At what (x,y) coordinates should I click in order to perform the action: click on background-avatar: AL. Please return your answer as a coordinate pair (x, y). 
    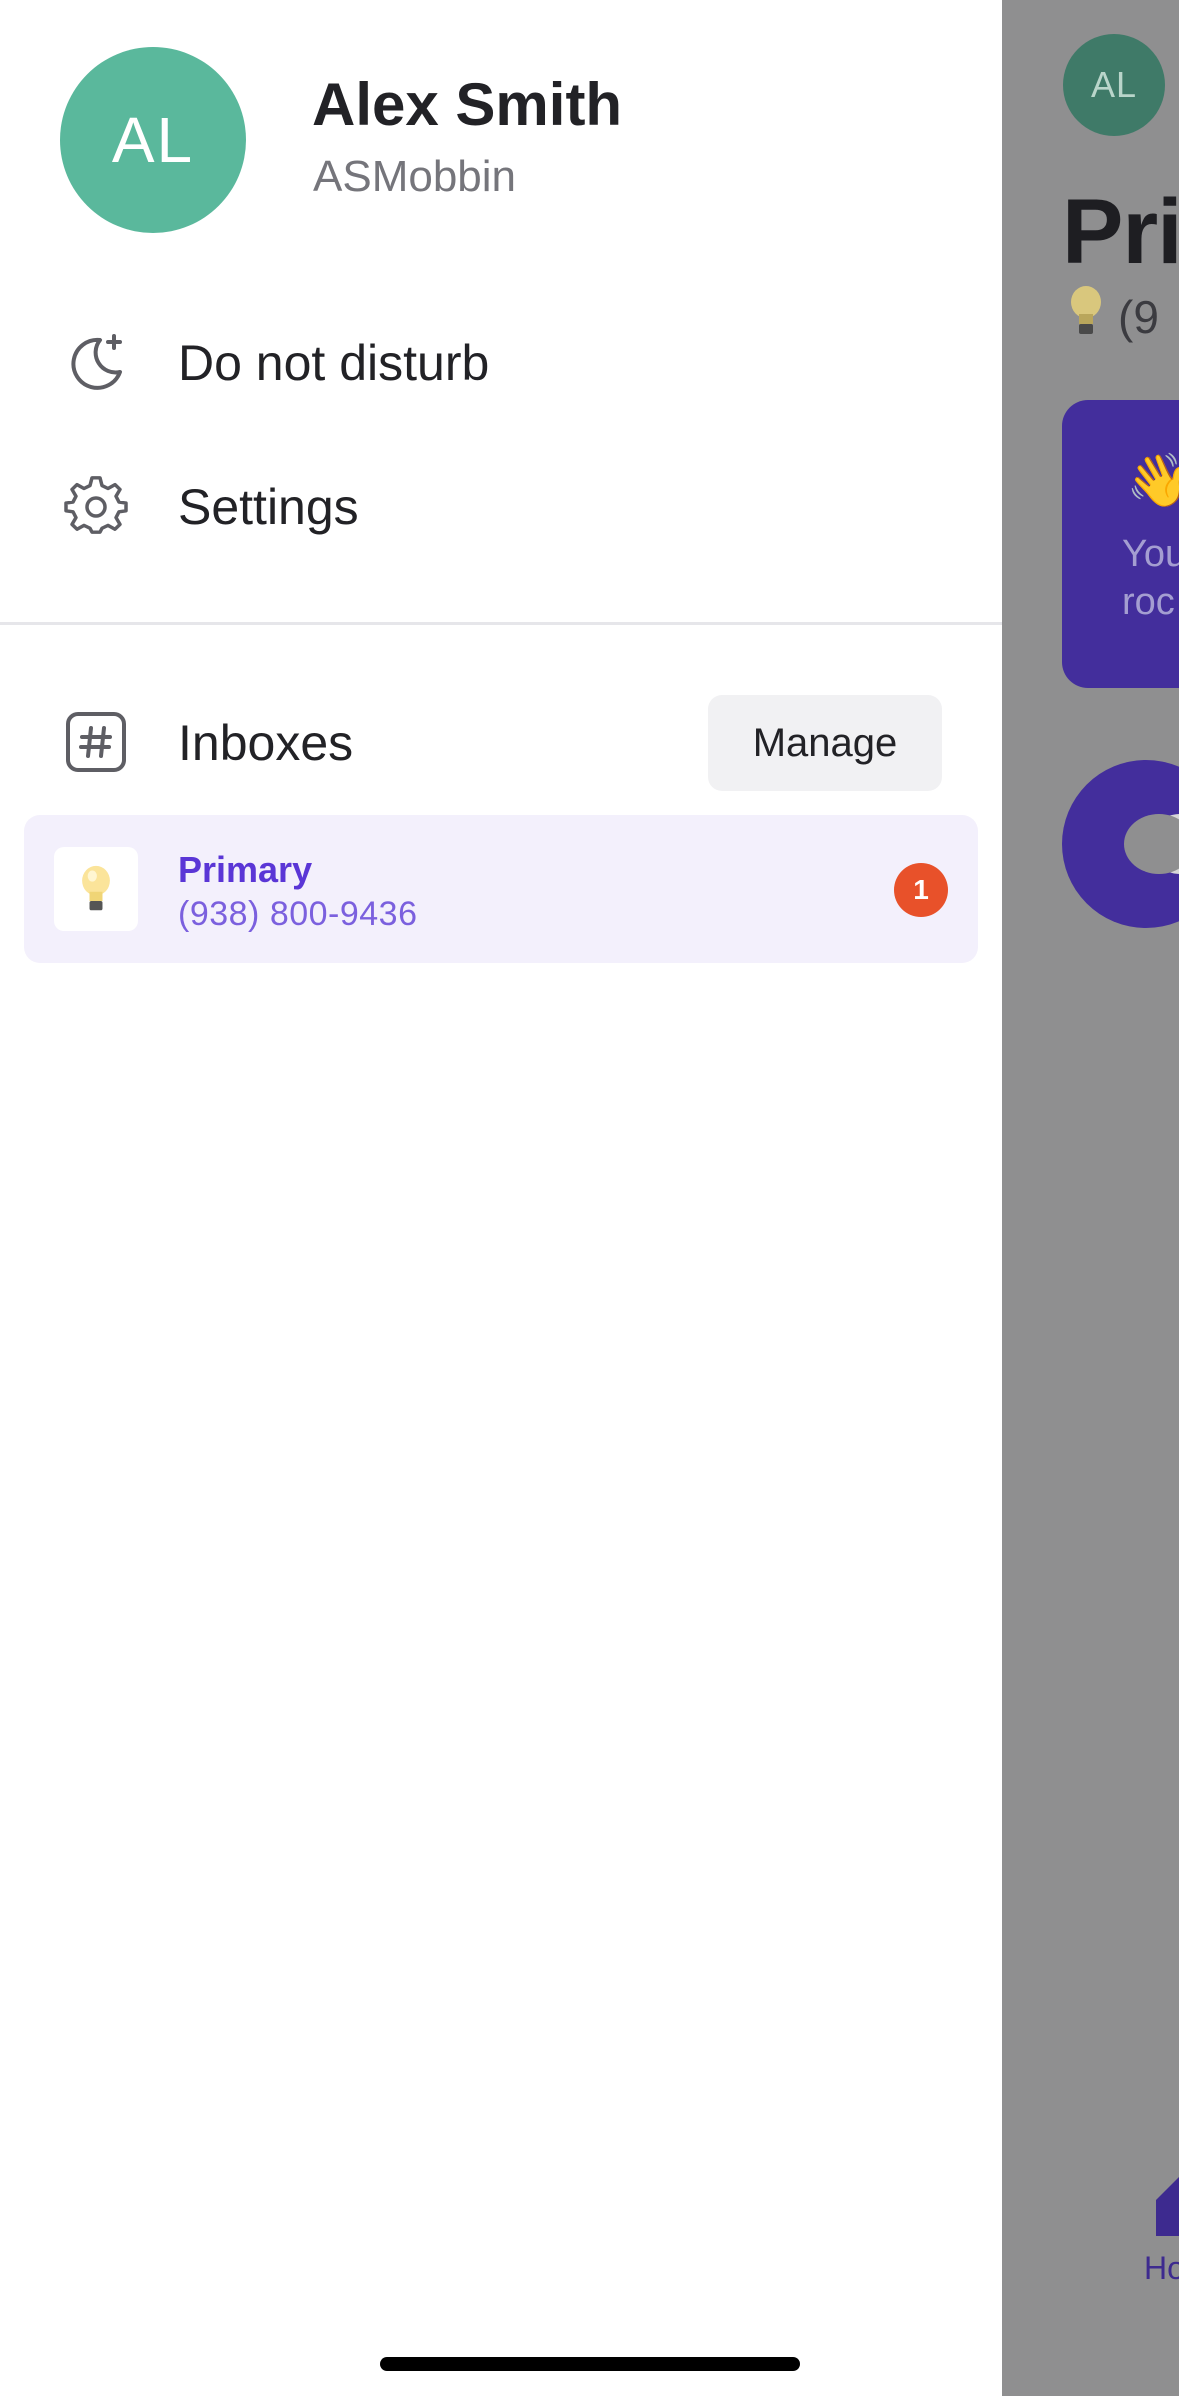
    Looking at the image, I should click on (1114, 85).